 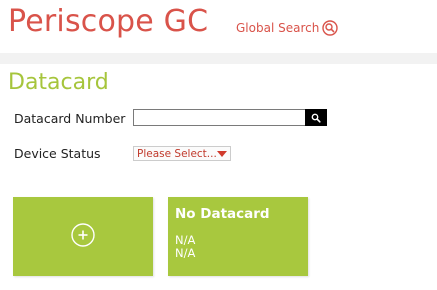 I want to click on global-search-label: Global Search, so click(x=278, y=28).